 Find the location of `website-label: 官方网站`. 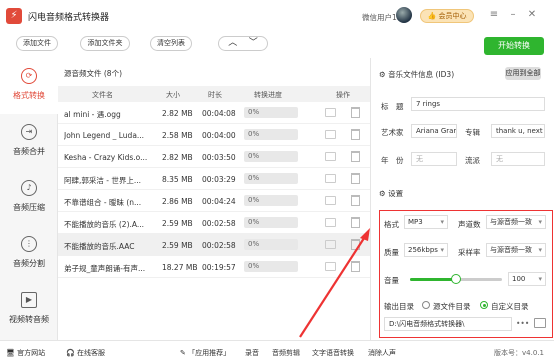

website-label: 官方网站 is located at coordinates (31, 353).